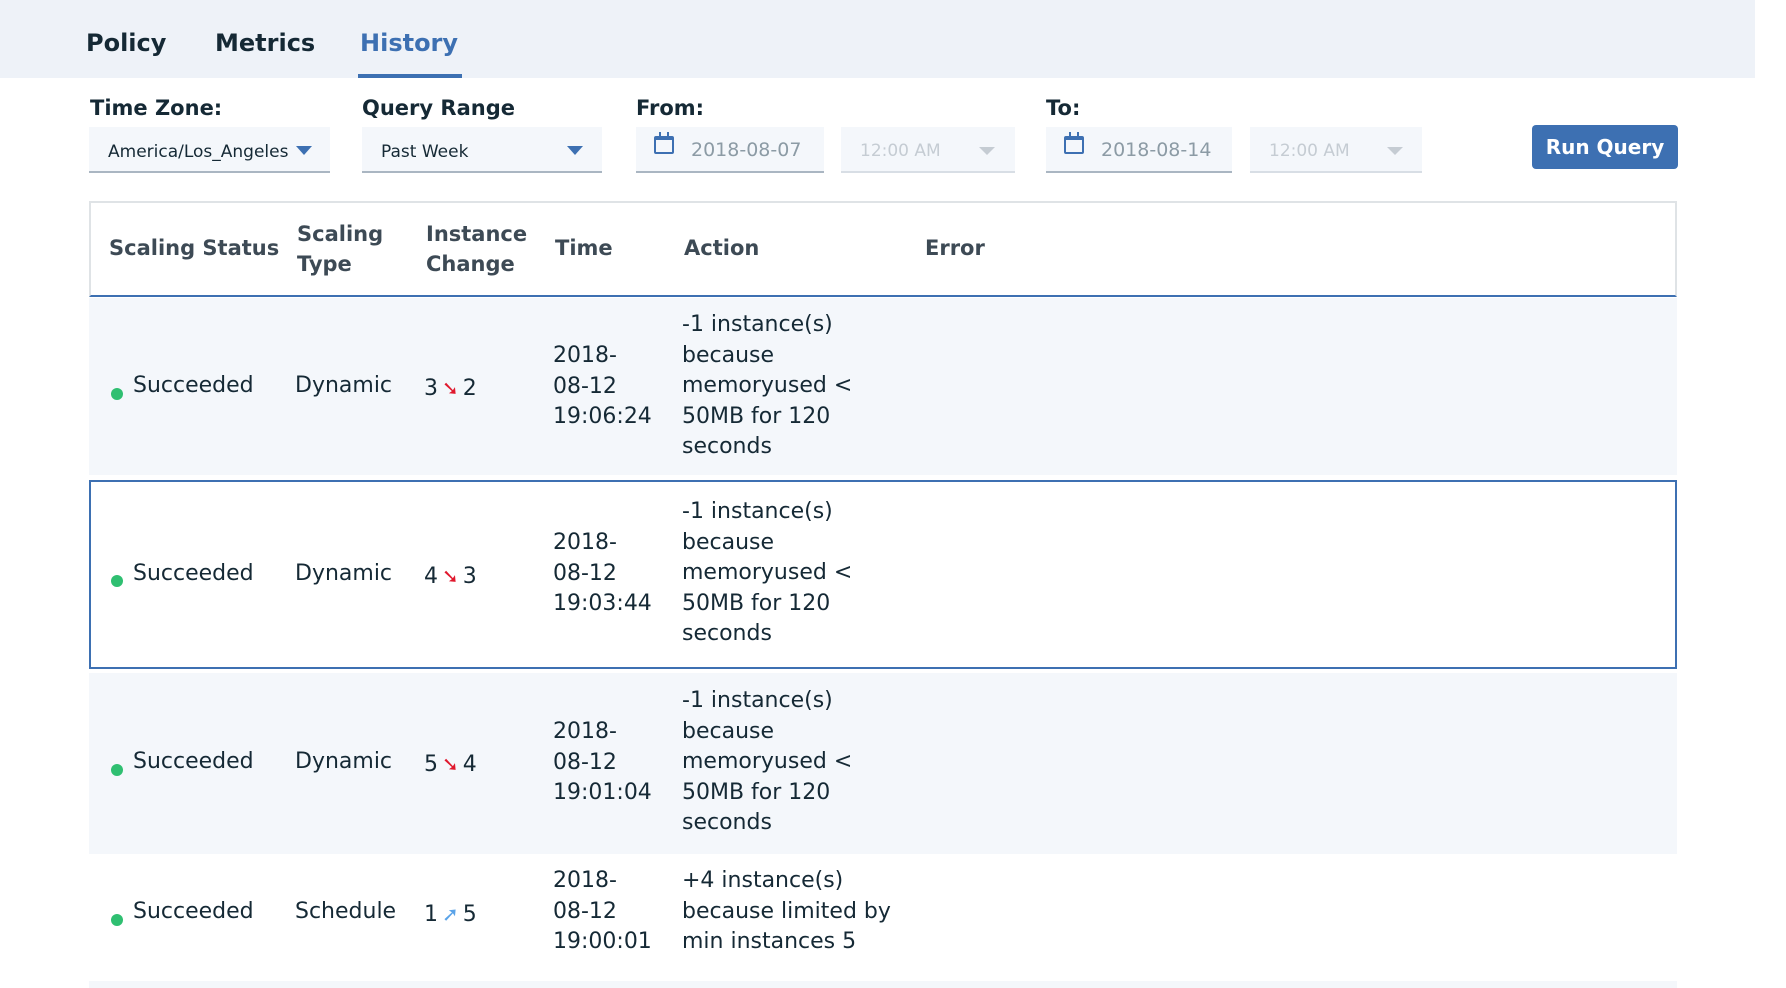 The image size is (1786, 988). What do you see at coordinates (602, 416) in the screenshot?
I see `time-line: 19:06:24` at bounding box center [602, 416].